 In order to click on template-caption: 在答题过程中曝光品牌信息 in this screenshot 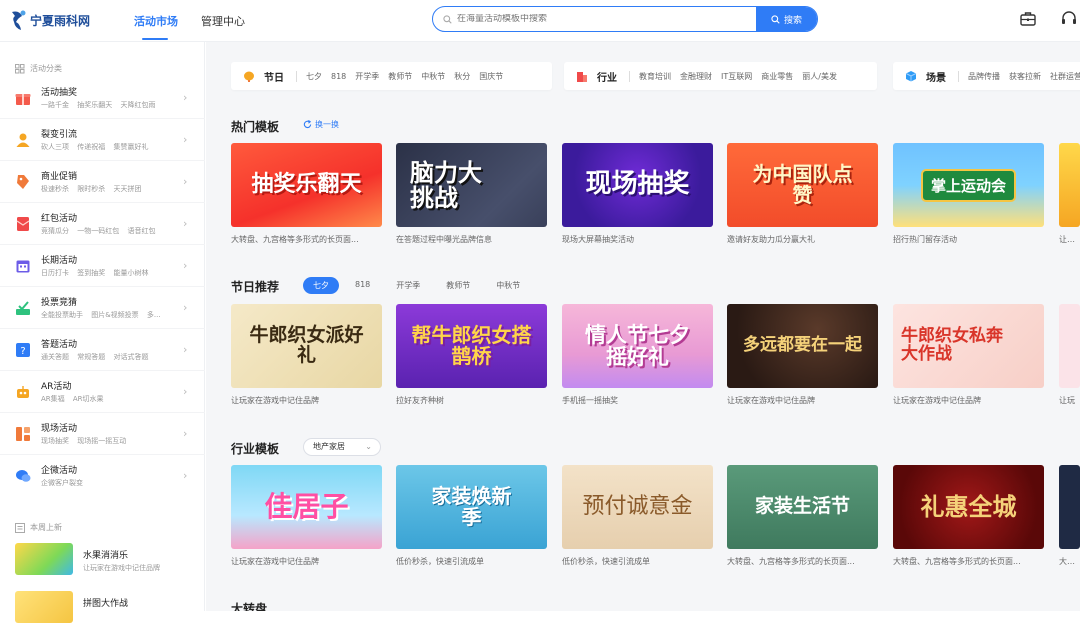, I will do `click(444, 239)`.